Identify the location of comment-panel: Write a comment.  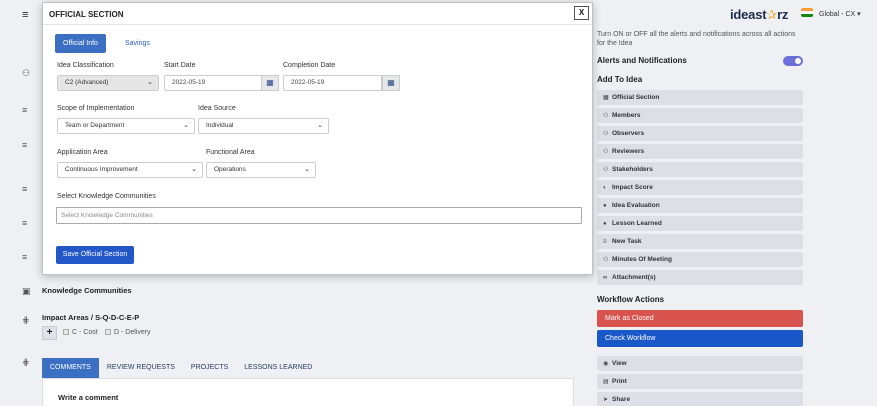
(308, 392).